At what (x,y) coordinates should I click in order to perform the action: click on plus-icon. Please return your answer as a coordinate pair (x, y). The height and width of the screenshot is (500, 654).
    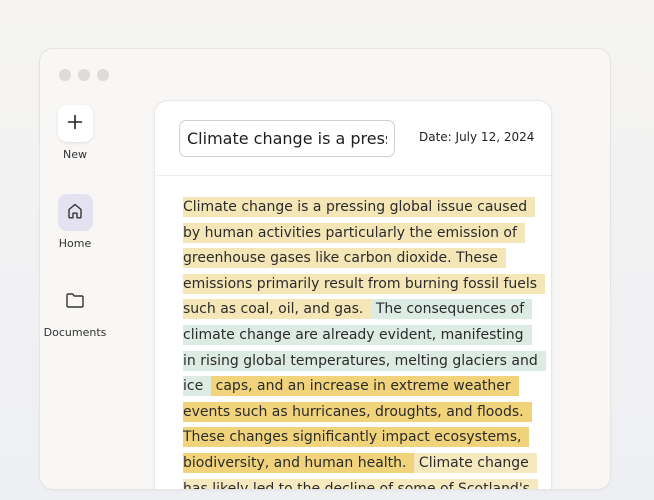
    Looking at the image, I should click on (75, 124).